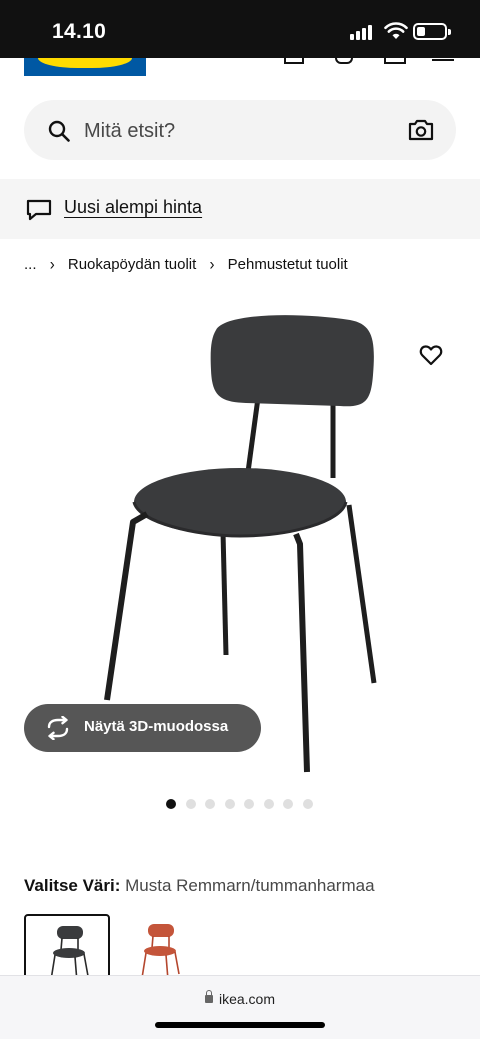 The height and width of the screenshot is (1039, 480). Describe the element at coordinates (363, 32) in the screenshot. I see `signal-icon` at that location.